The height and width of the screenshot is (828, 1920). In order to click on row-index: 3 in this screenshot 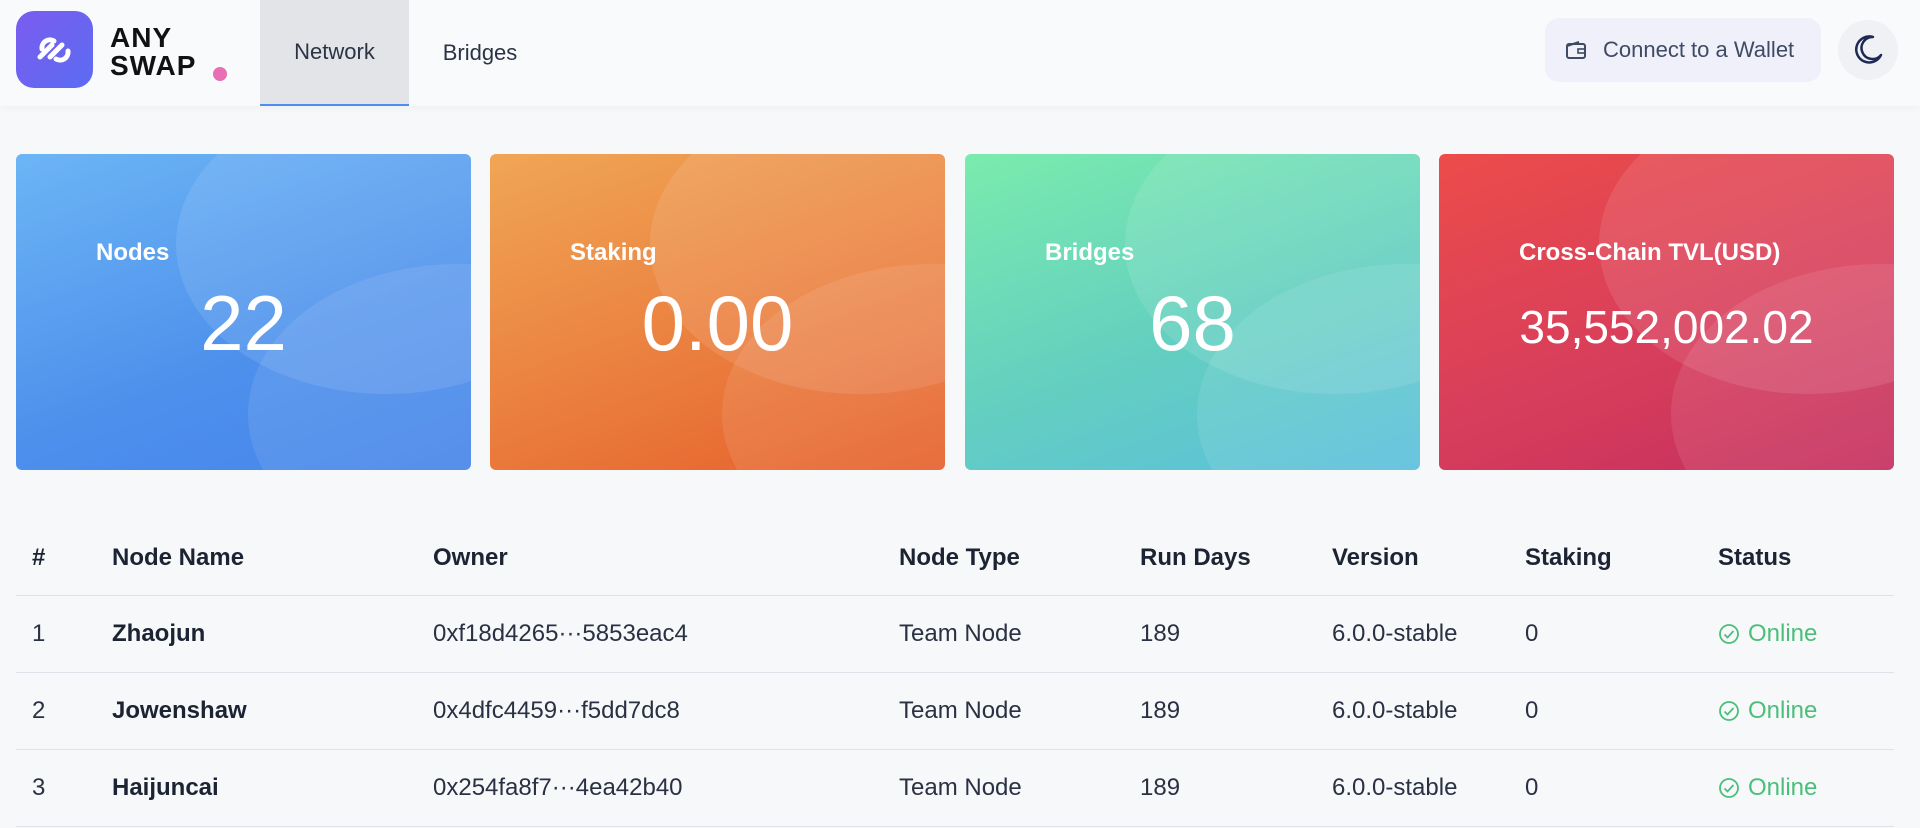, I will do `click(39, 787)`.